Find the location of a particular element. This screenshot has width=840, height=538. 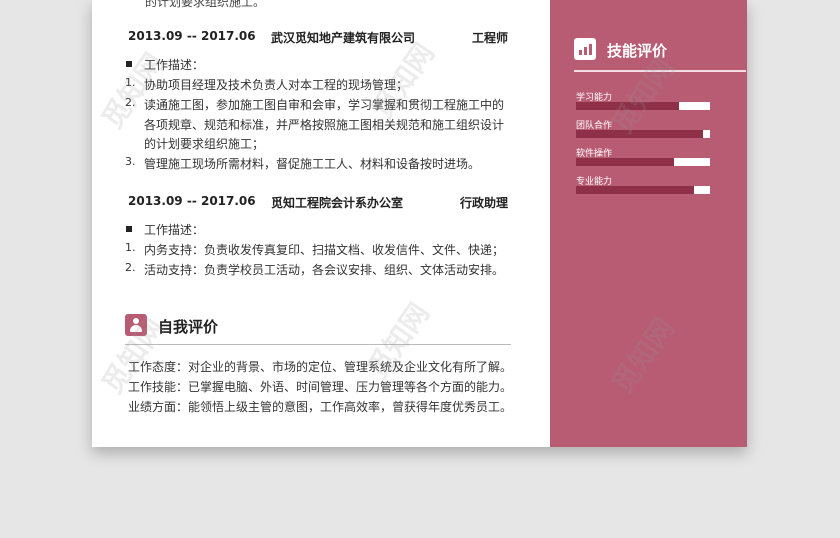

list-number: 1. is located at coordinates (130, 247).